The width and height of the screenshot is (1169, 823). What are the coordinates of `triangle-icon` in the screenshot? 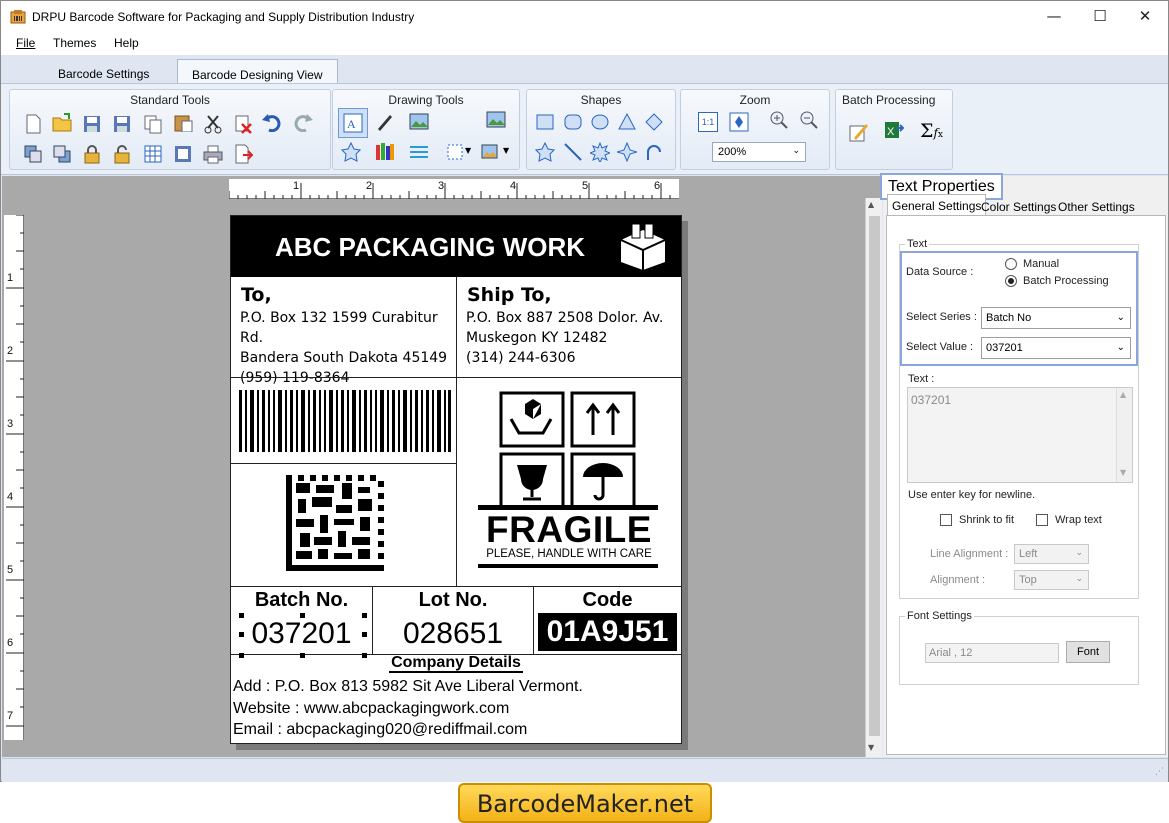 It's located at (627, 122).